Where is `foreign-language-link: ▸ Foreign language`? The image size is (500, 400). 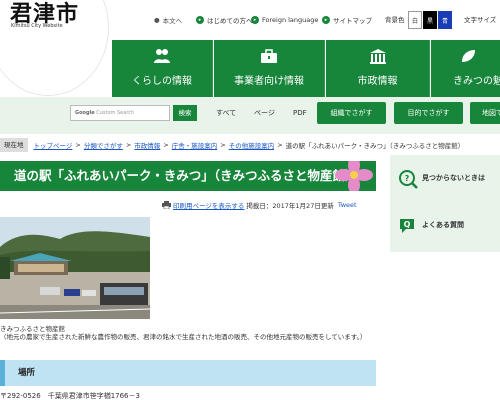
foreign-language-link: ▸ Foreign language is located at coordinates (284, 20).